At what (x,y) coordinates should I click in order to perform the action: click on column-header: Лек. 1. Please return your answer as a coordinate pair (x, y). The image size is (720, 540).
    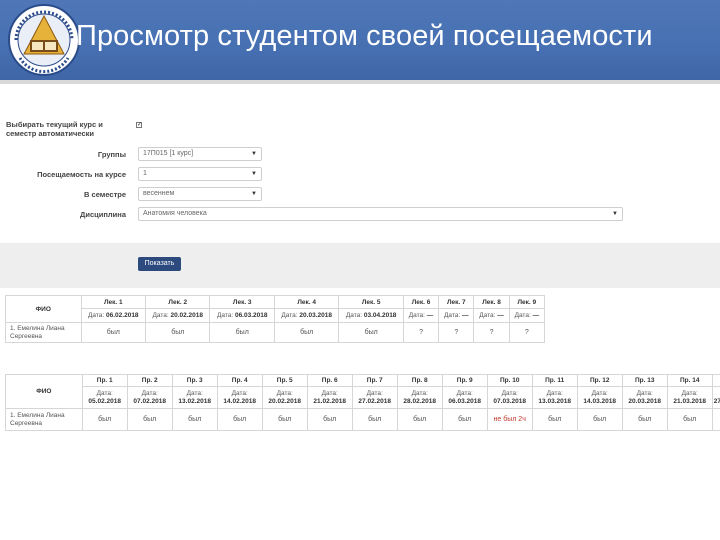
    Looking at the image, I should click on (113, 302).